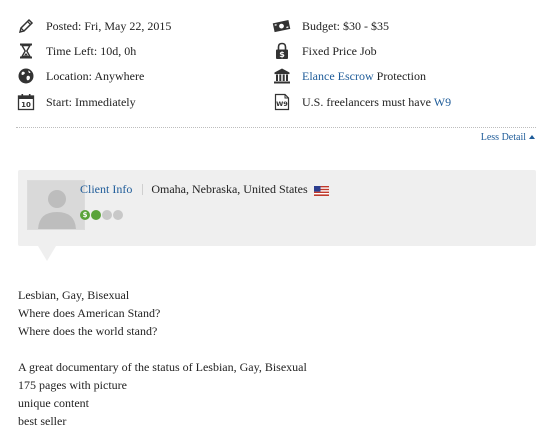  I want to click on description-line: unique content, so click(53, 403).